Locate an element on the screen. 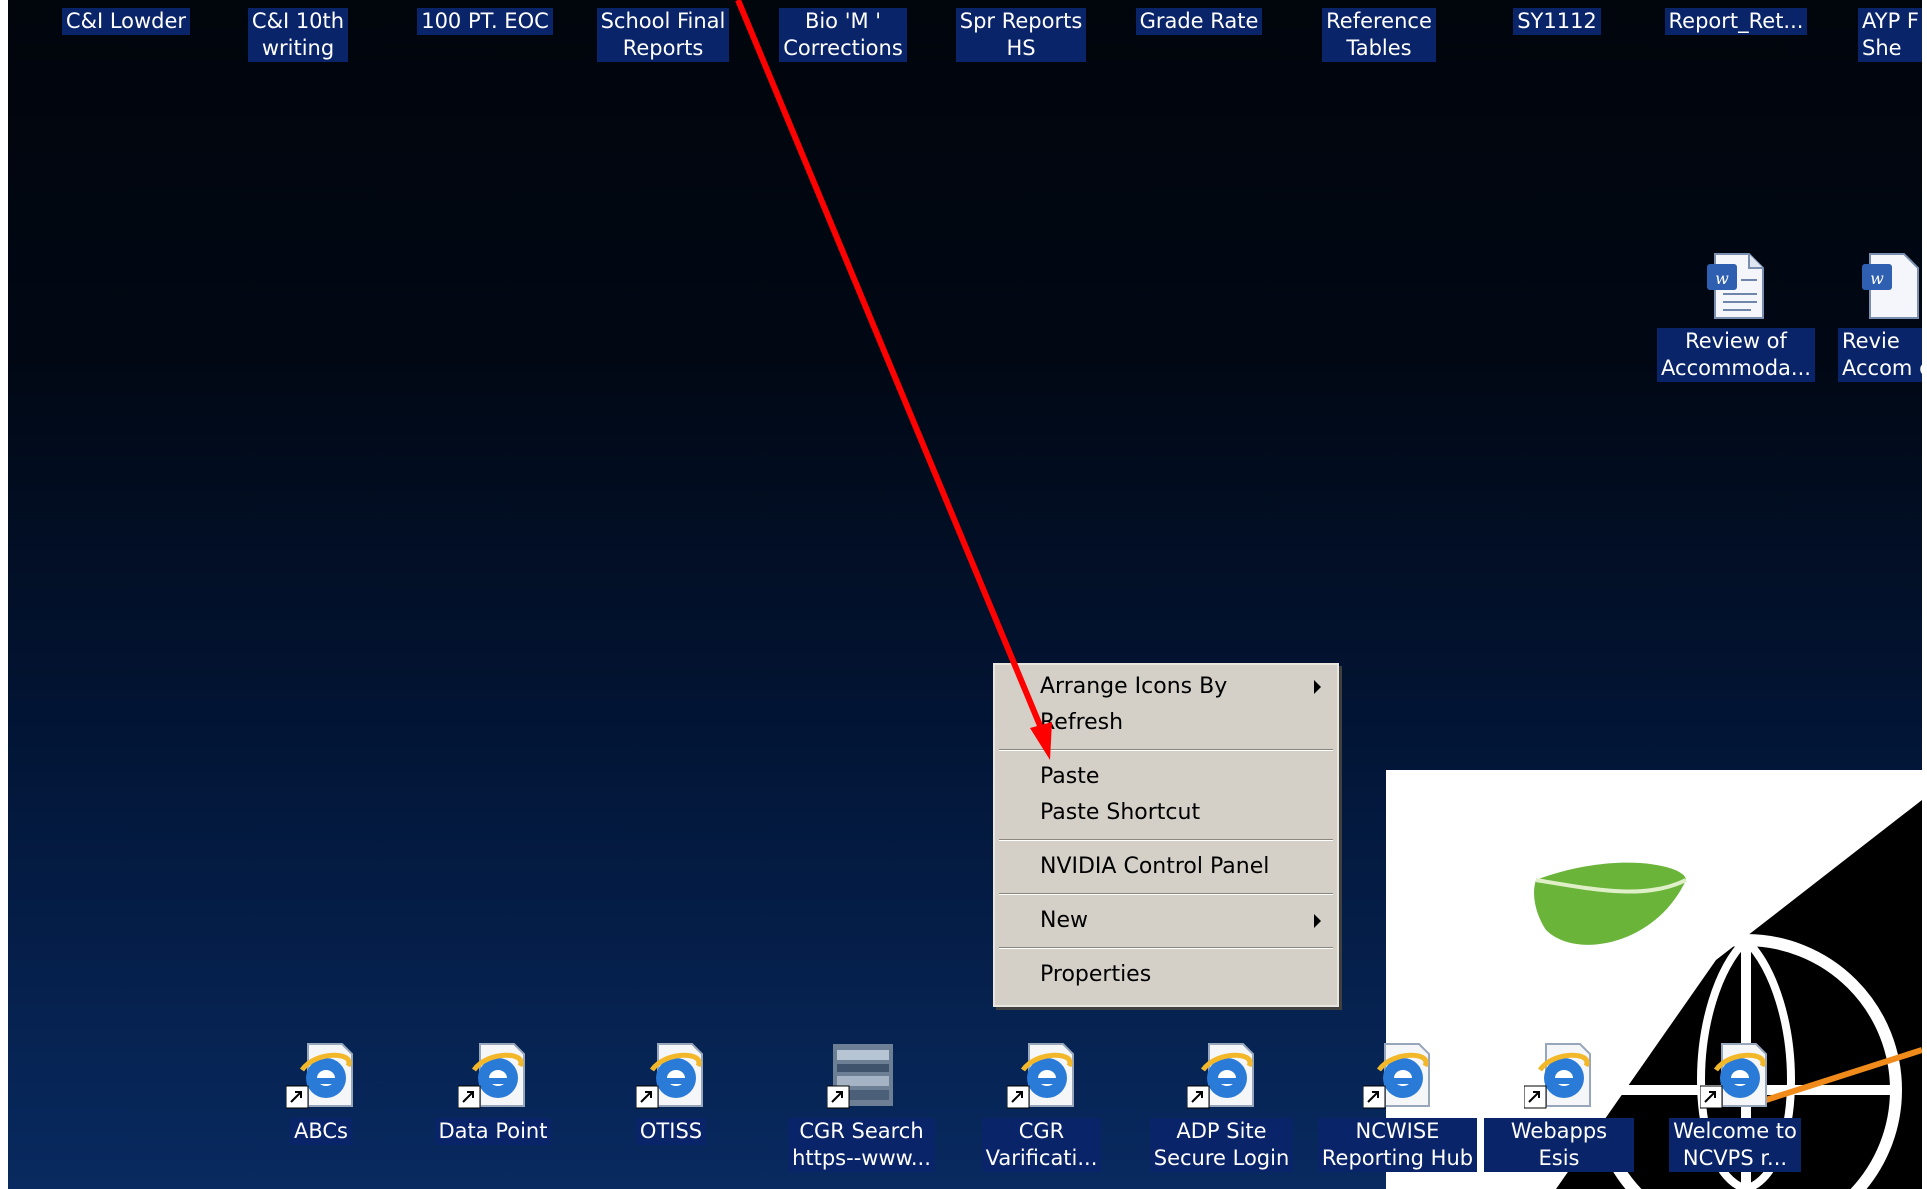 The height and width of the screenshot is (1189, 1927). icon-label: AYP F She is located at coordinates (1890, 35).